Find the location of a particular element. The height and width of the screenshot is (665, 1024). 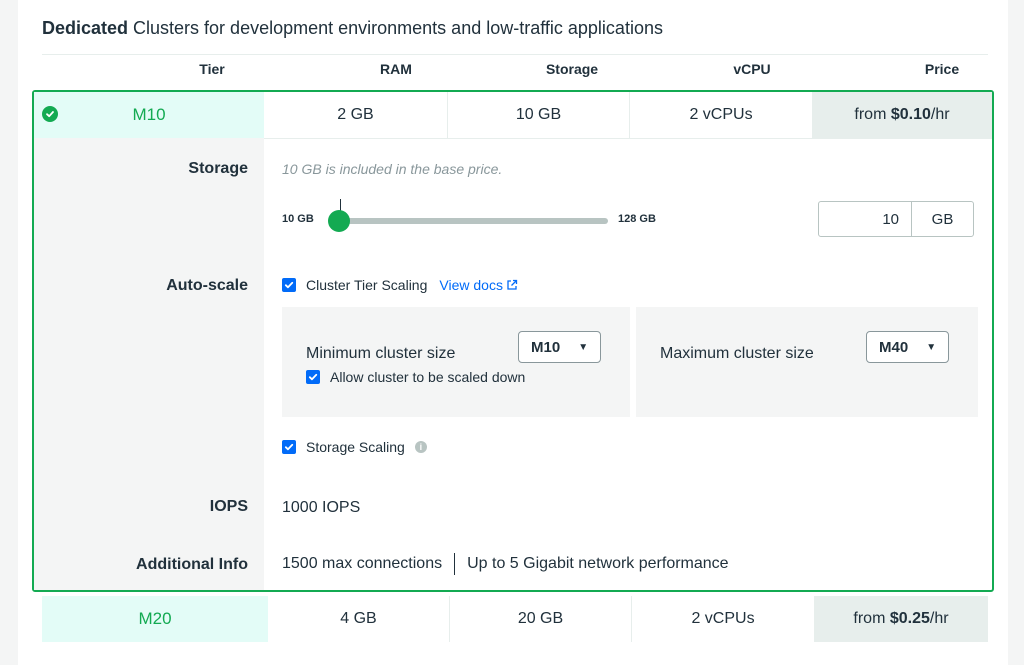

header-tier: Tier is located at coordinates (212, 69).